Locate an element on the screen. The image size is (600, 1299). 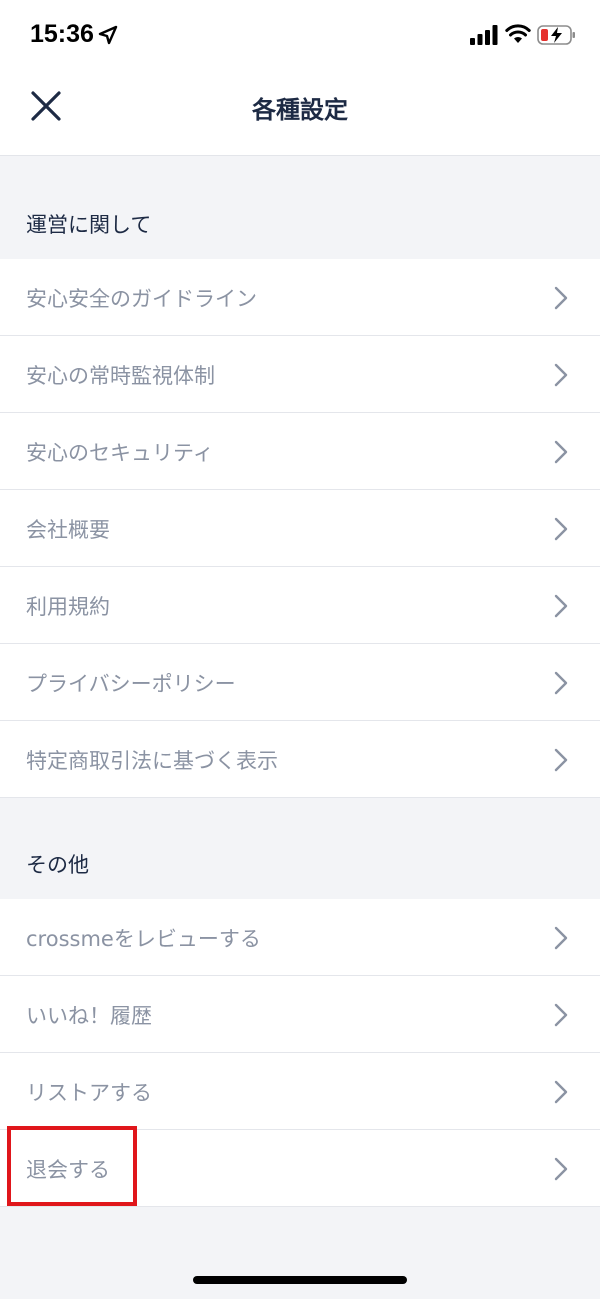
list-item-security: 安心のセキュリティ is located at coordinates (300, 451).